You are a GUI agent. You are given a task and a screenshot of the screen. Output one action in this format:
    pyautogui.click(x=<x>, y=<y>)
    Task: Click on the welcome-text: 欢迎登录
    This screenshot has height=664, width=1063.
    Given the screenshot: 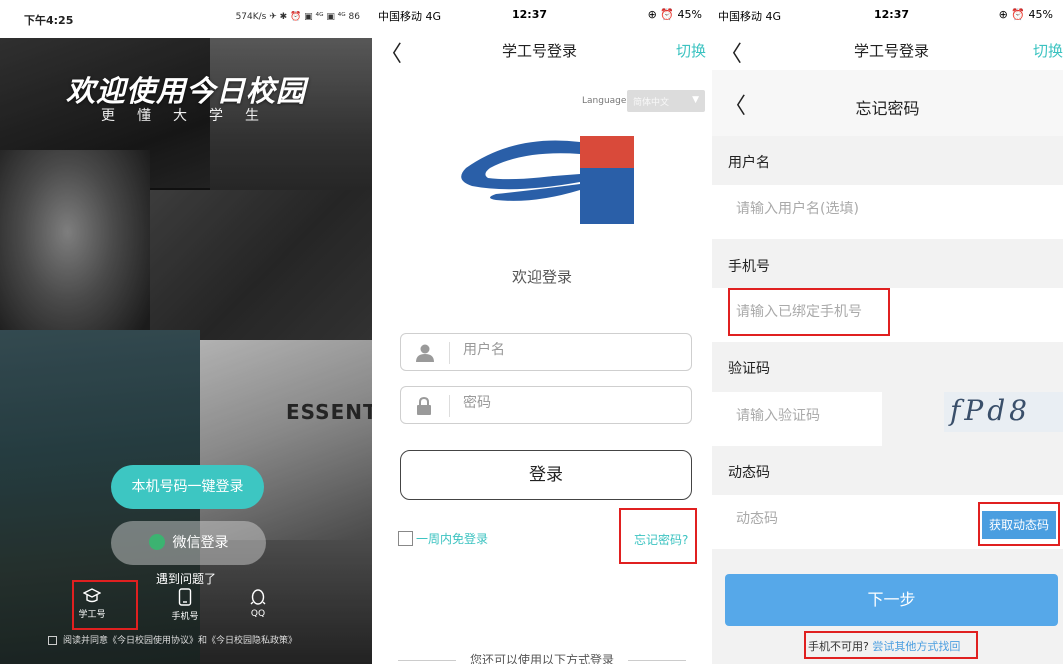 What is the action you would take?
    pyautogui.click(x=541, y=277)
    